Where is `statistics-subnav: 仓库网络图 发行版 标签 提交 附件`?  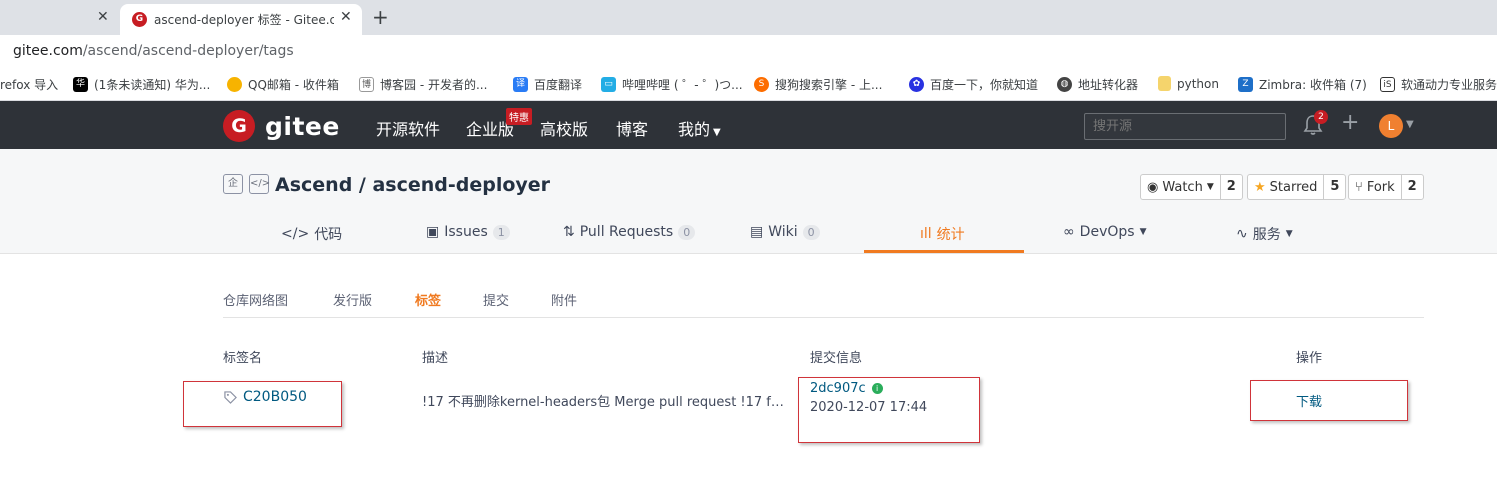
statistics-subnav: 仓库网络图 发行版 标签 提交 附件 is located at coordinates (823, 303).